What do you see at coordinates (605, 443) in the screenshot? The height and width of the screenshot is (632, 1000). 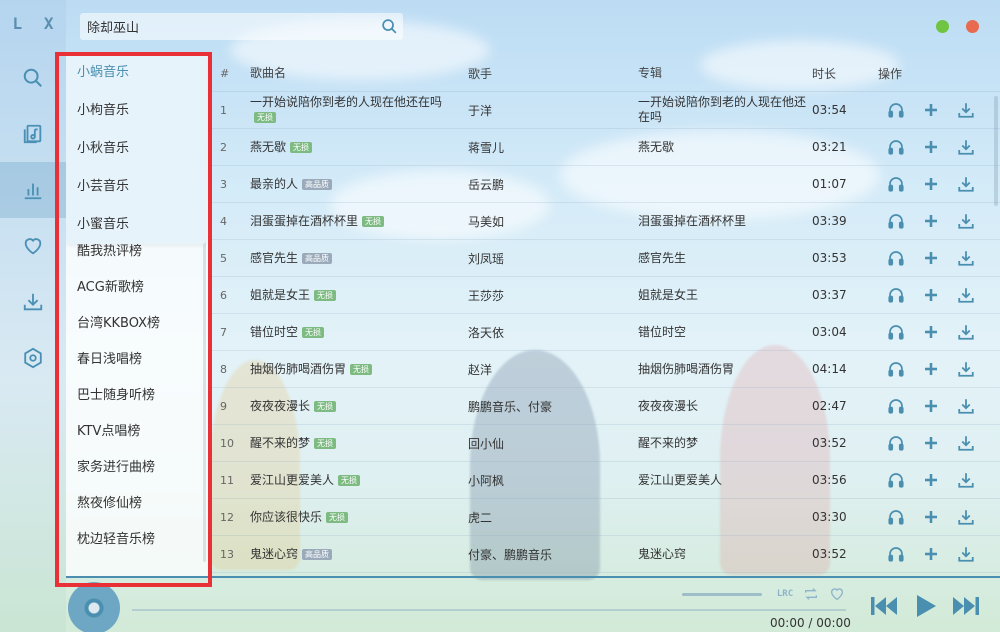 I see `song-row: 10 醒不来的梦 无损 回小仙 醒不来的梦 03:52` at bounding box center [605, 443].